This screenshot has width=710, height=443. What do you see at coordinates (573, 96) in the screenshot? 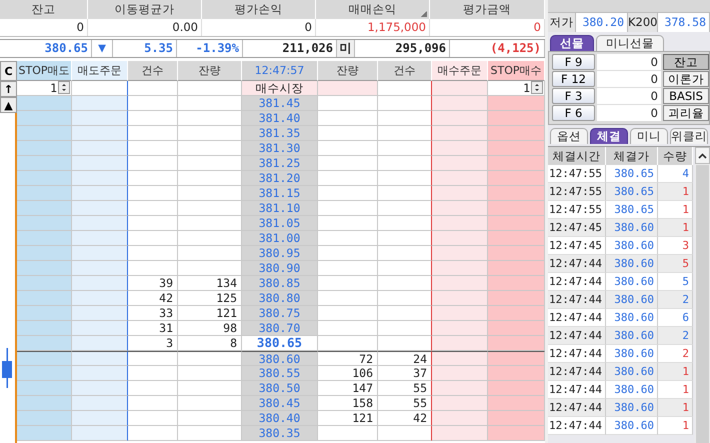
I see `contract-button: F 3` at bounding box center [573, 96].